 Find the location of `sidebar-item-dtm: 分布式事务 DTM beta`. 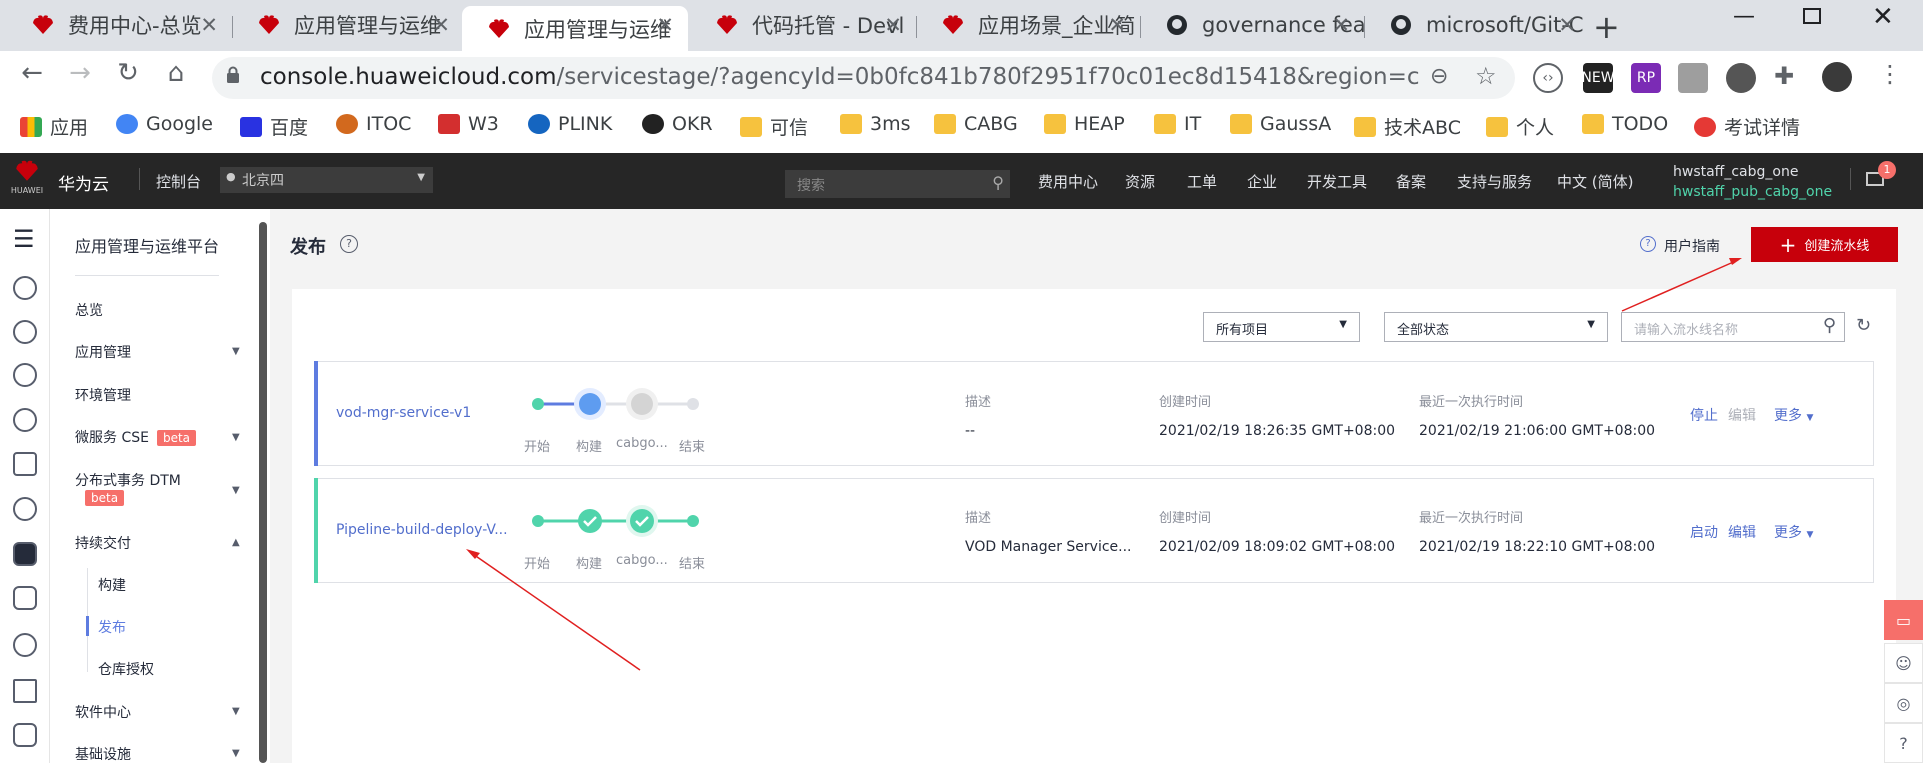

sidebar-item-dtm: 分布式事务 DTM beta is located at coordinates (128, 488).